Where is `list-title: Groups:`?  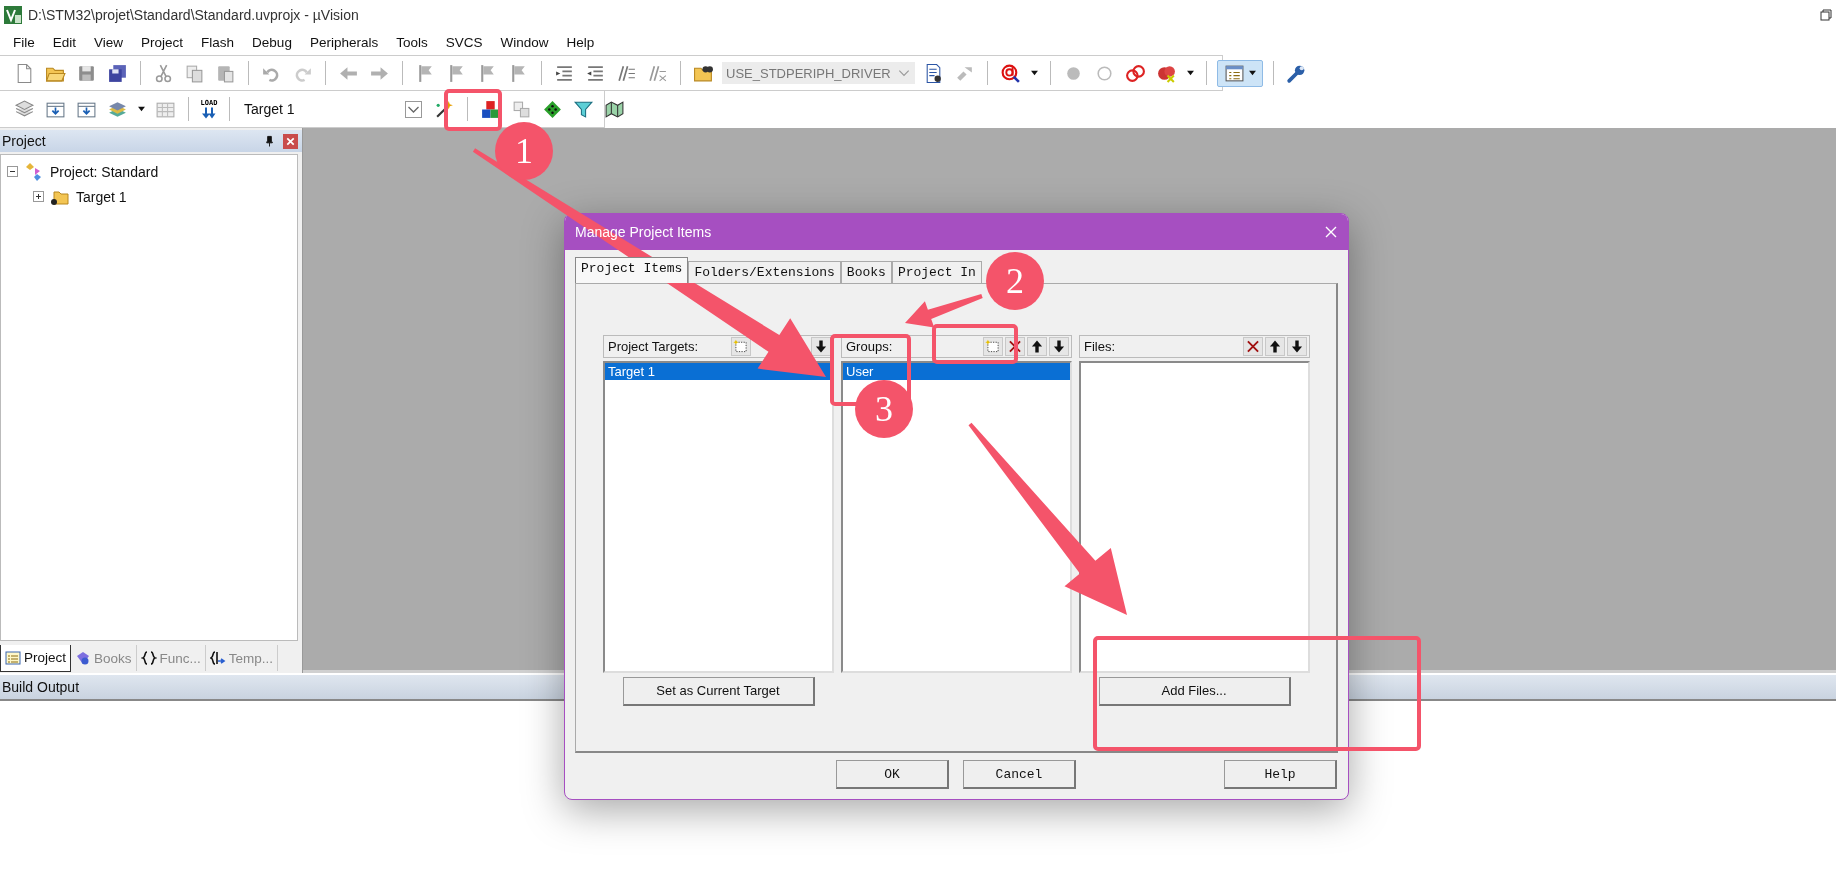 list-title: Groups: is located at coordinates (870, 346).